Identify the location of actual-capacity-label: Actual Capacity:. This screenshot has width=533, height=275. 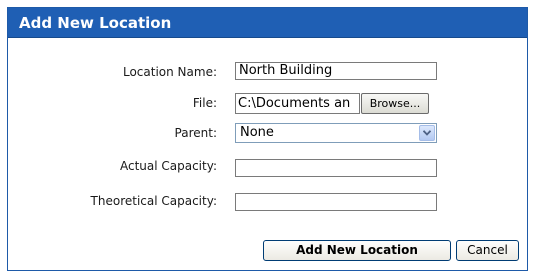
(168, 166).